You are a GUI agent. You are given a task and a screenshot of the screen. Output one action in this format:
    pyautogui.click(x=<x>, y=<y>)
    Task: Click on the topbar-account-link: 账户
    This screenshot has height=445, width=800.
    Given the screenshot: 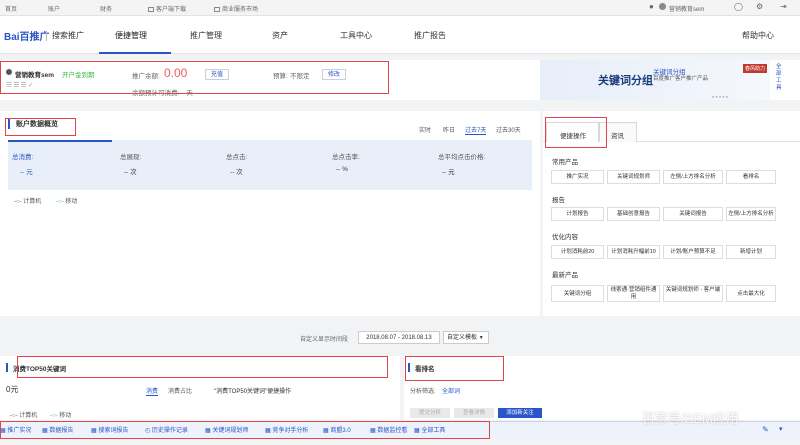 What is the action you would take?
    pyautogui.click(x=54, y=8)
    